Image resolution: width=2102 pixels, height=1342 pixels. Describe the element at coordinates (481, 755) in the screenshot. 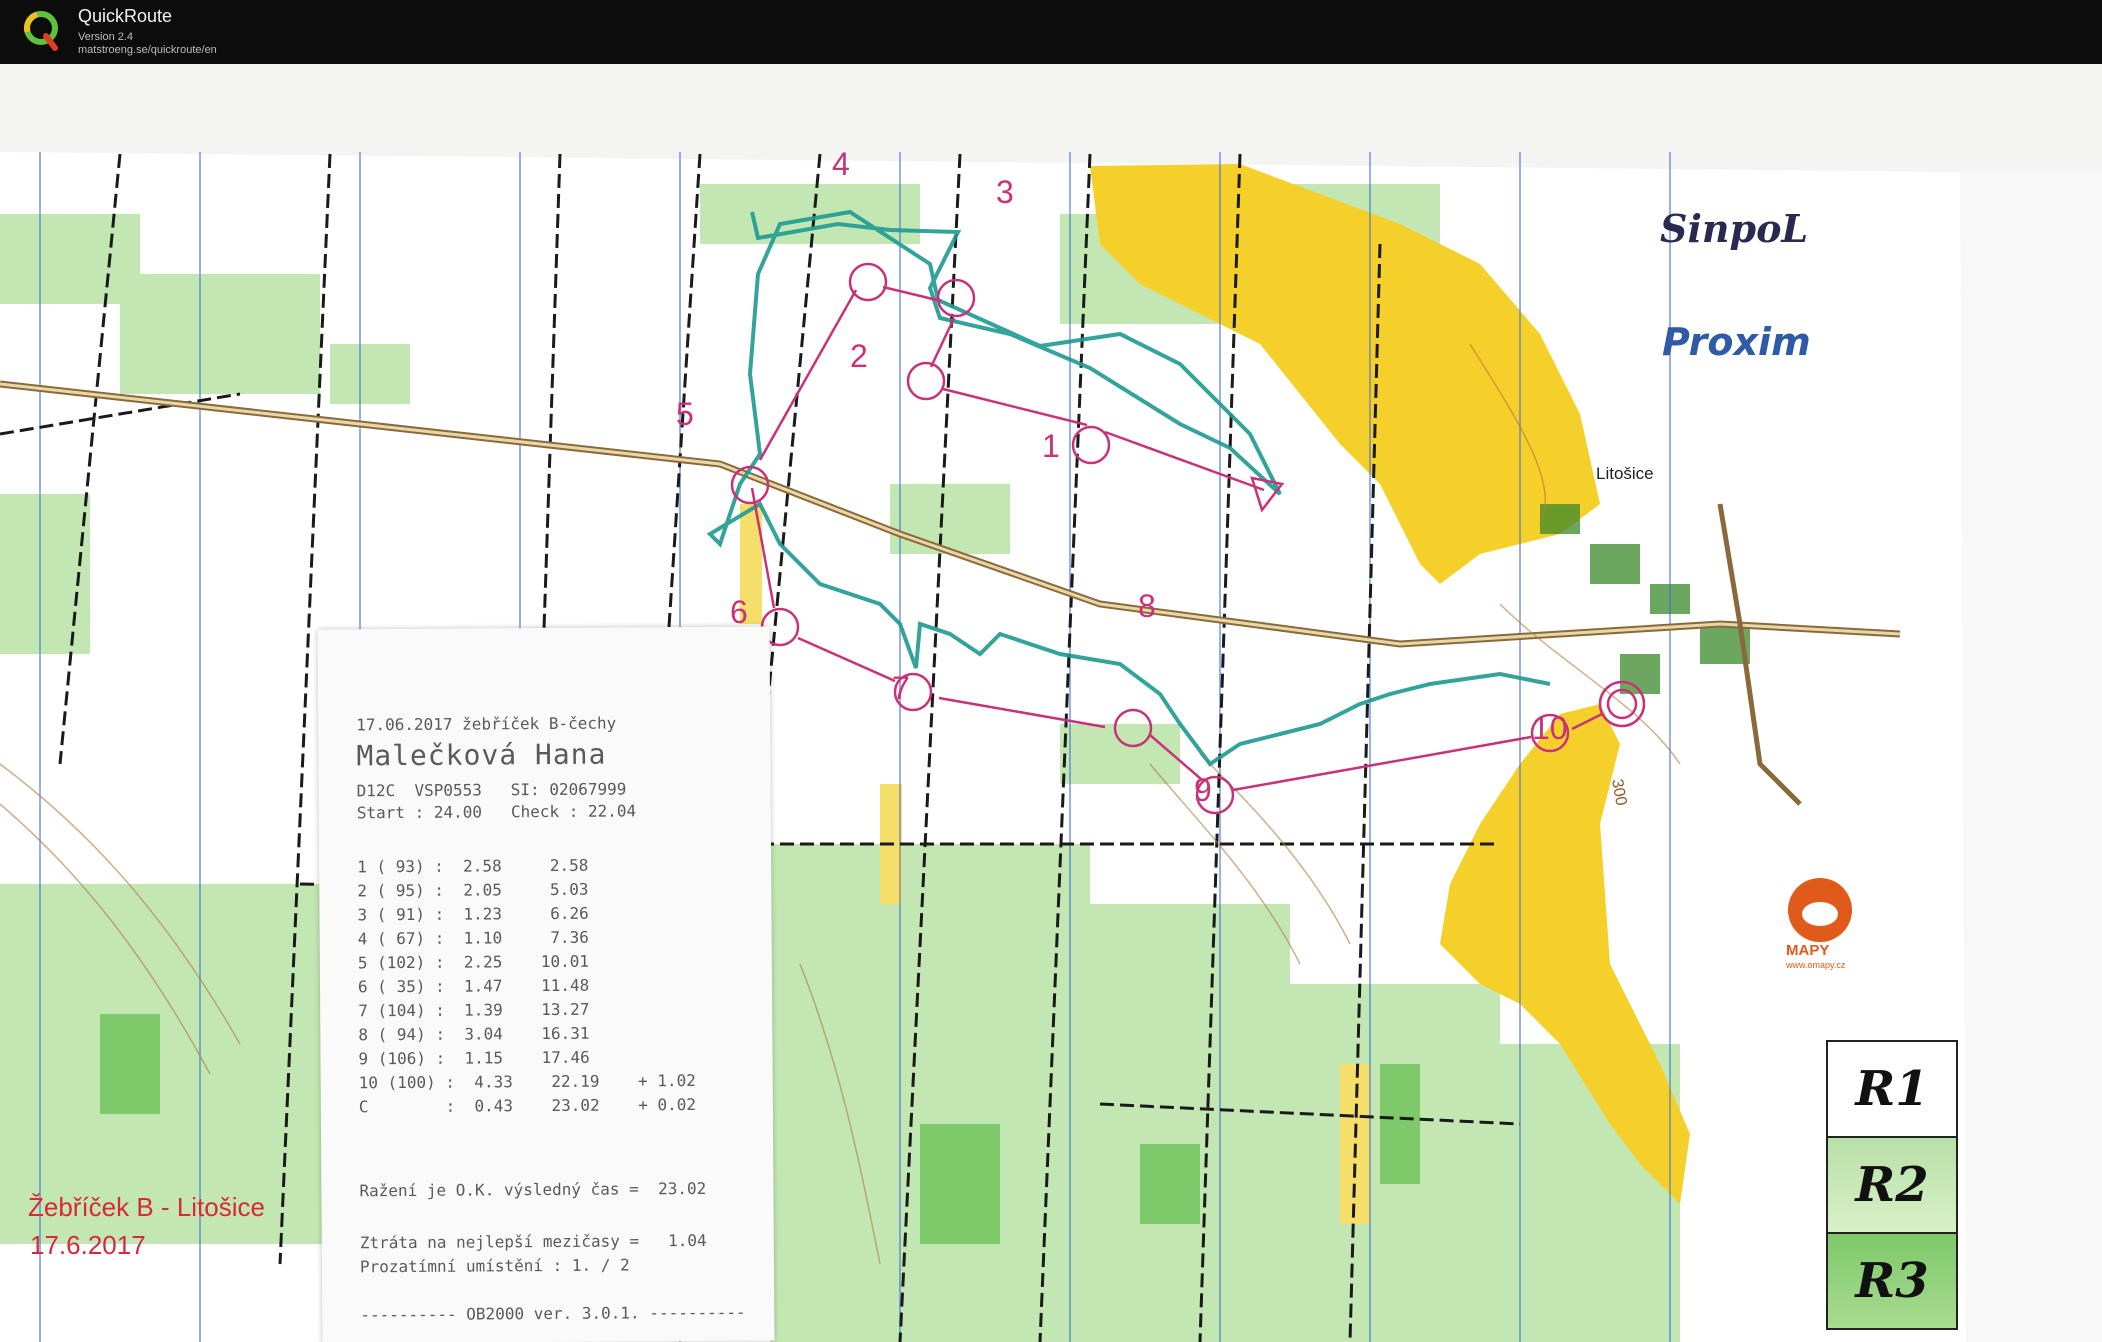

I see `receipt-runner-name: Malečková Hana` at that location.